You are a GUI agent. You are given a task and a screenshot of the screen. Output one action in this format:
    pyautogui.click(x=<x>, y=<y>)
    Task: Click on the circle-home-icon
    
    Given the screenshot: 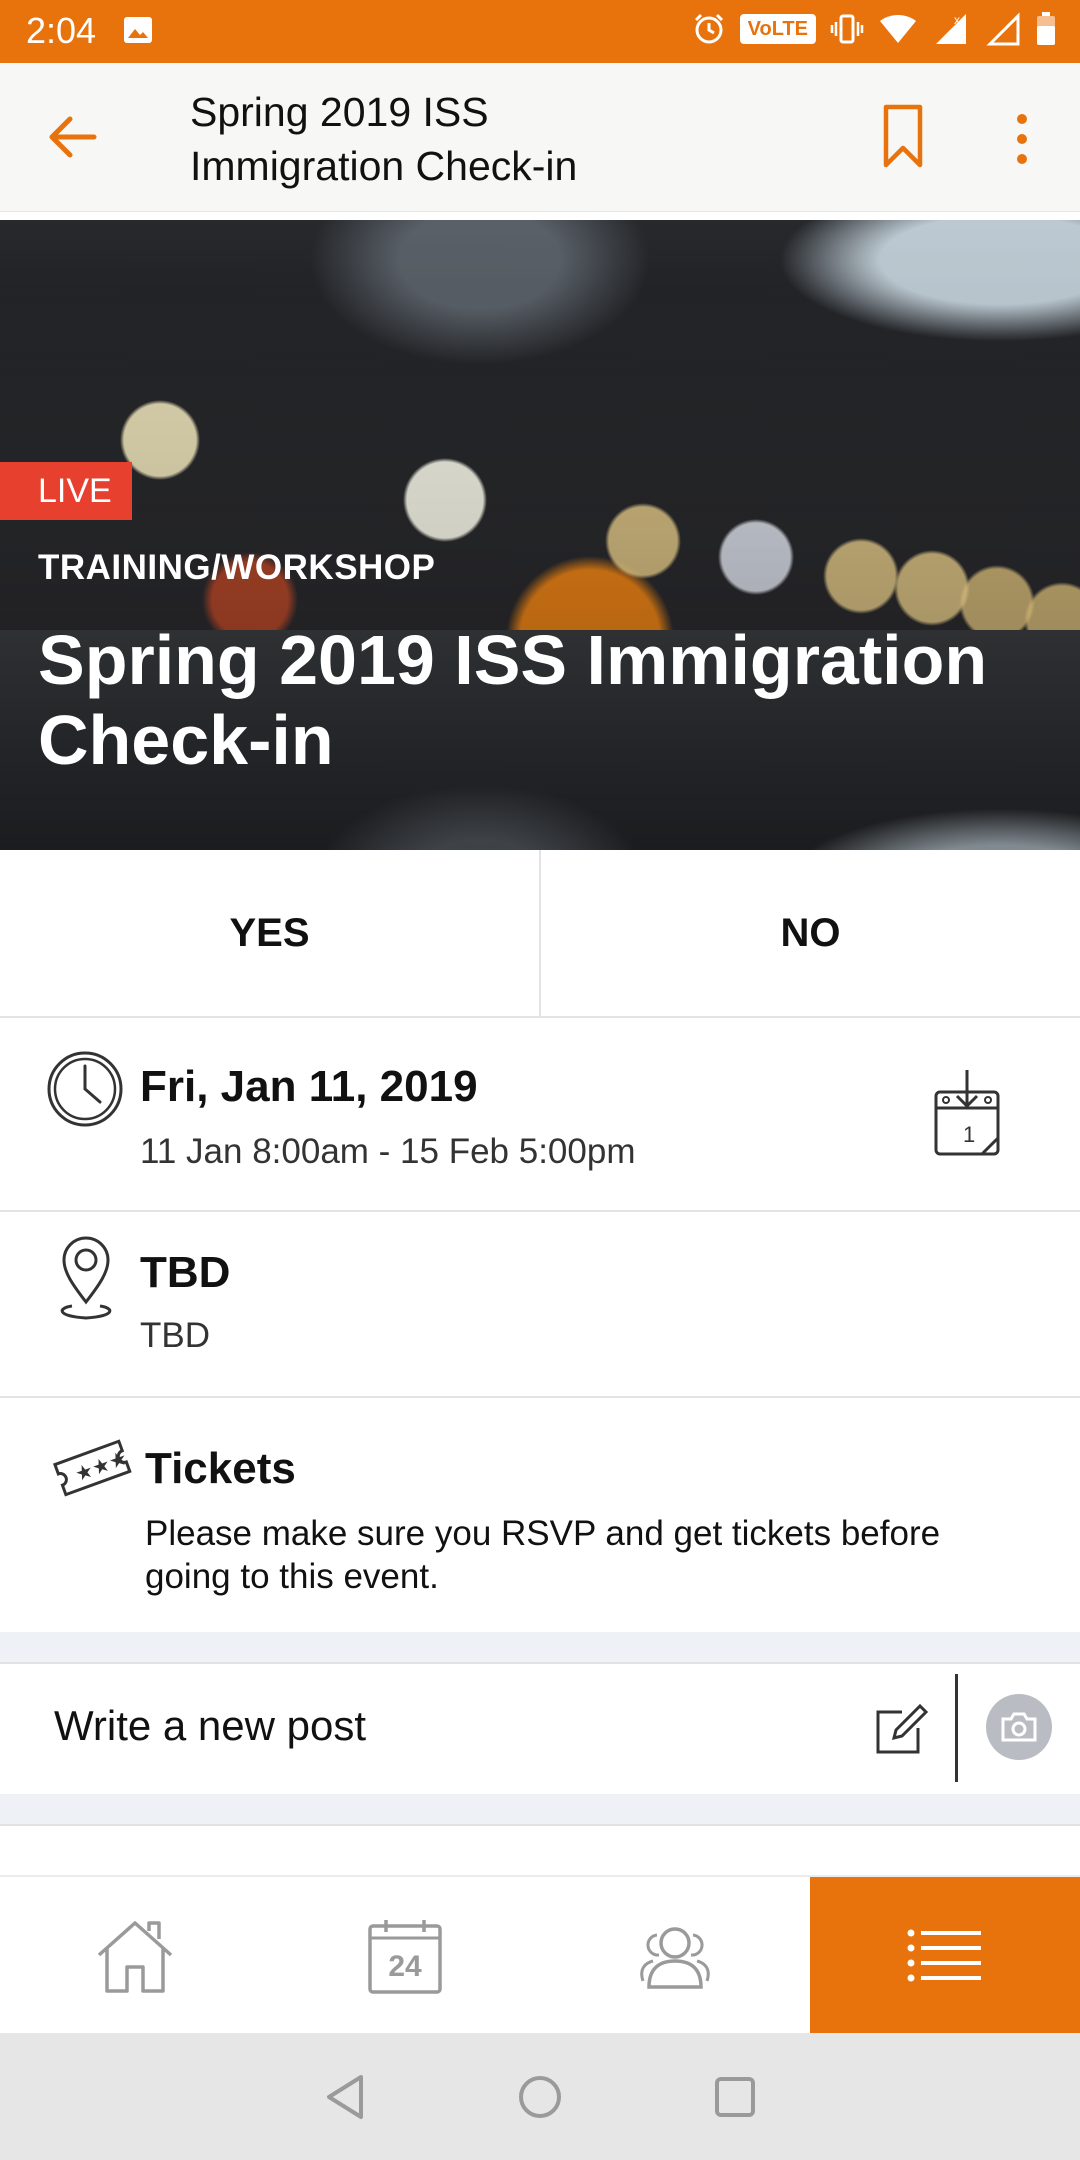 What is the action you would take?
    pyautogui.click(x=540, y=2096)
    